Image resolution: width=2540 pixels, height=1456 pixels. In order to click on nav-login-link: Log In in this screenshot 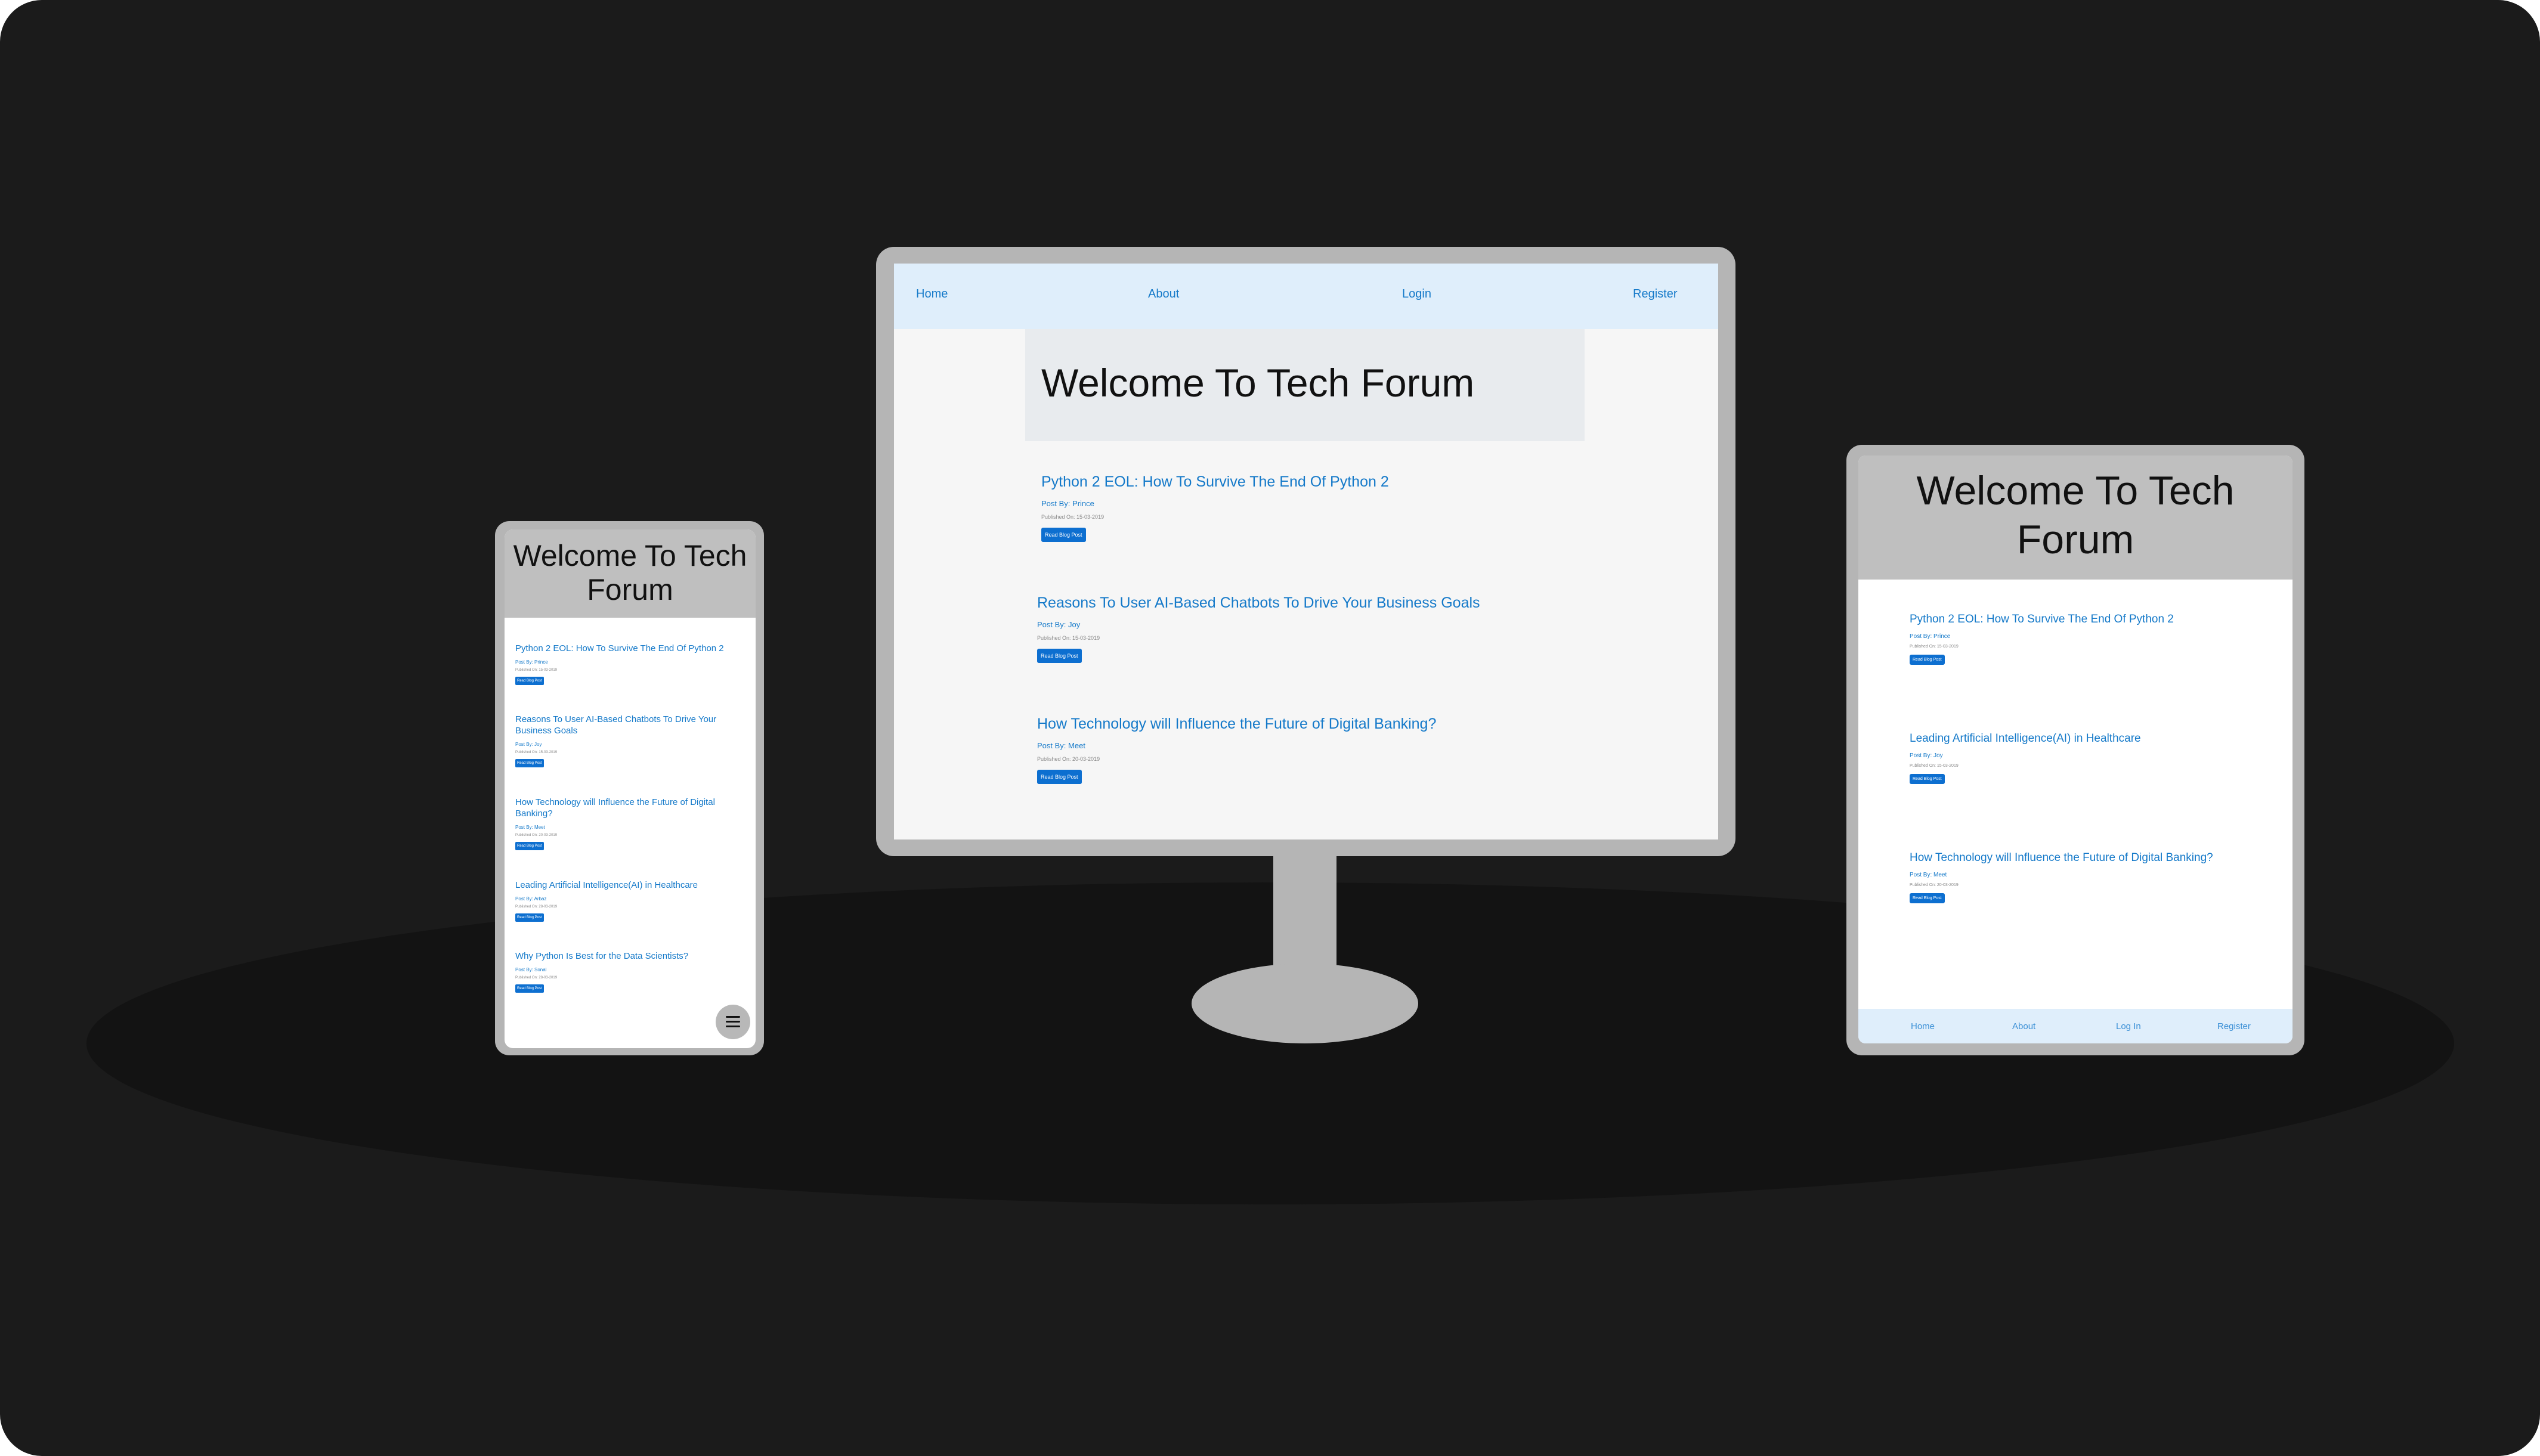, I will do `click(2128, 1026)`.